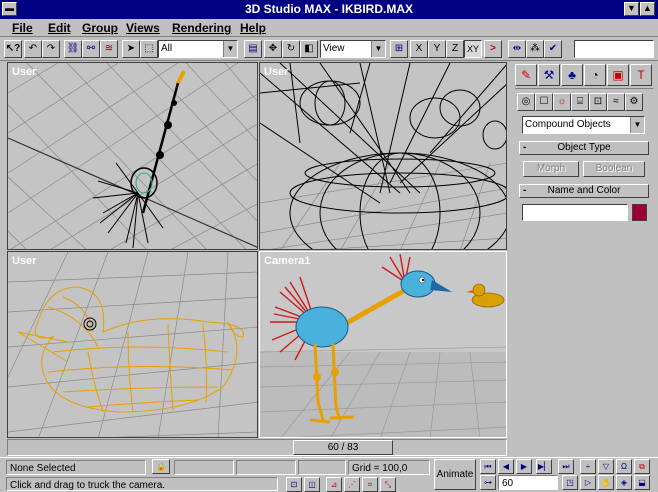  I want to click on undo-icon: ↶, so click(33, 49).